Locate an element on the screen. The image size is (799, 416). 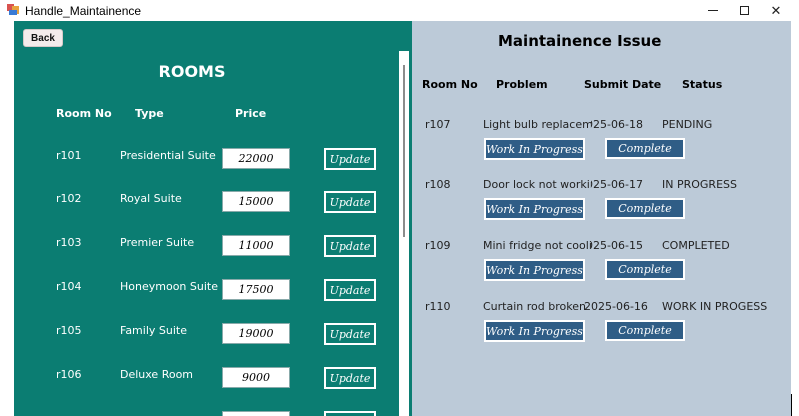
price-field: 22000 is located at coordinates (256, 158).